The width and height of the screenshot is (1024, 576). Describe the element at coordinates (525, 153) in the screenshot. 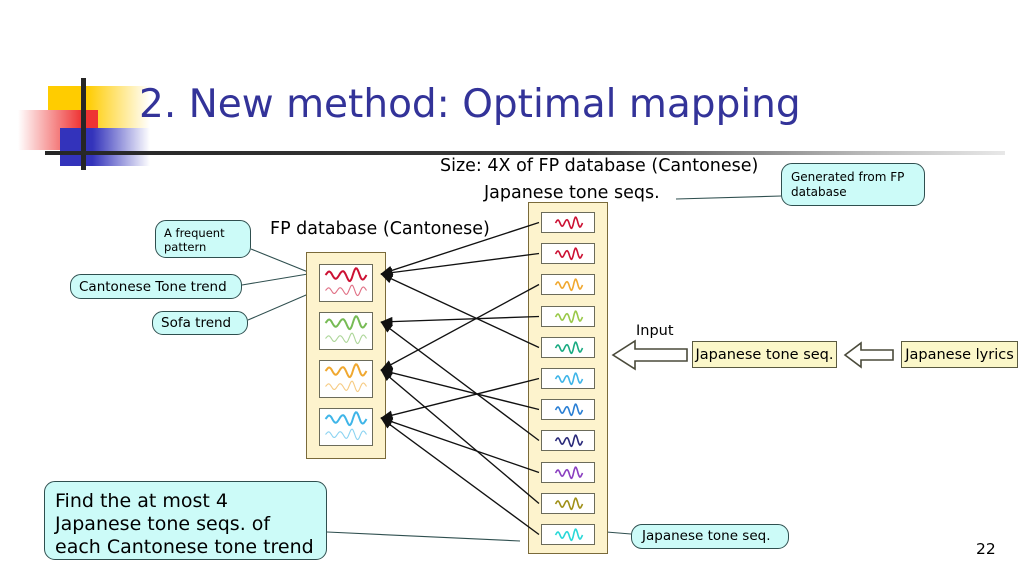

I see `title-horizontal-rule` at that location.